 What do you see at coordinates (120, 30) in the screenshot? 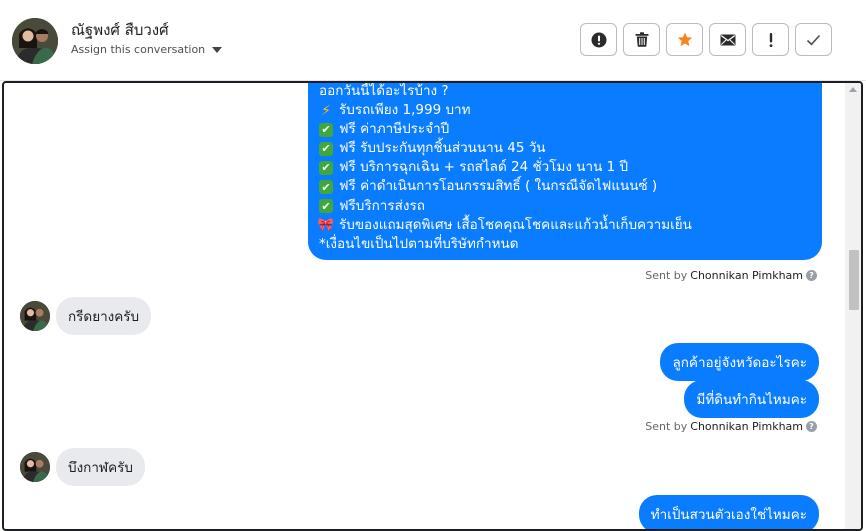
I see `contact-name: ณัฐพงศ์ สืบวงศ์` at bounding box center [120, 30].